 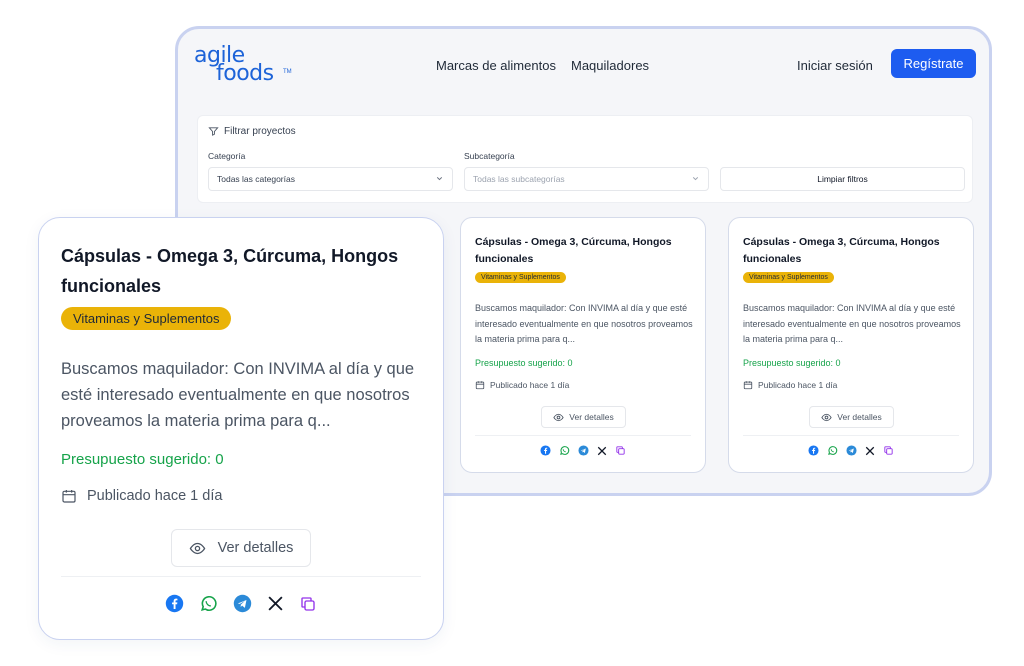 I want to click on logo-trademark: TM, so click(x=287, y=72).